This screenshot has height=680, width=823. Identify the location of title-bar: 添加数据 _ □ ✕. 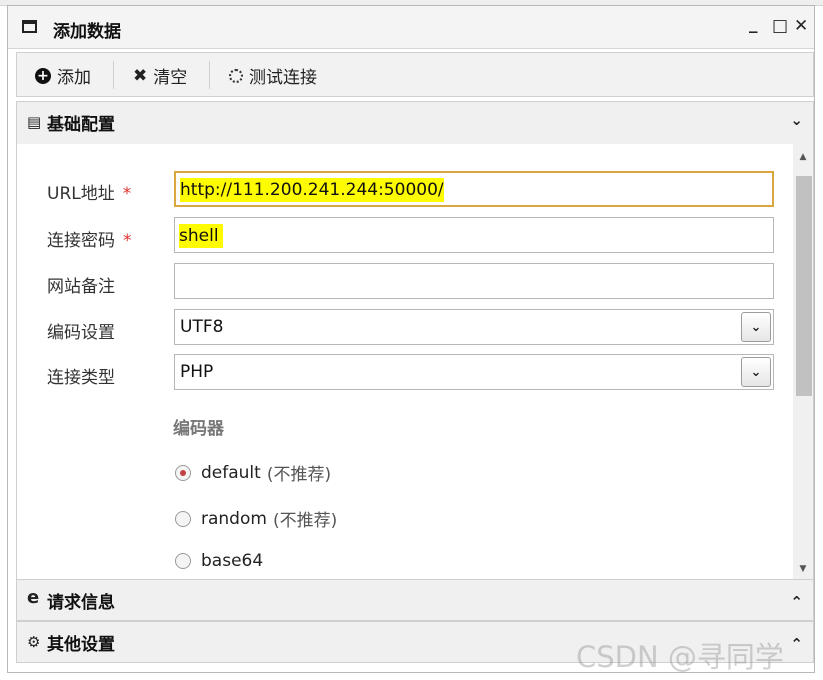
(411, 27).